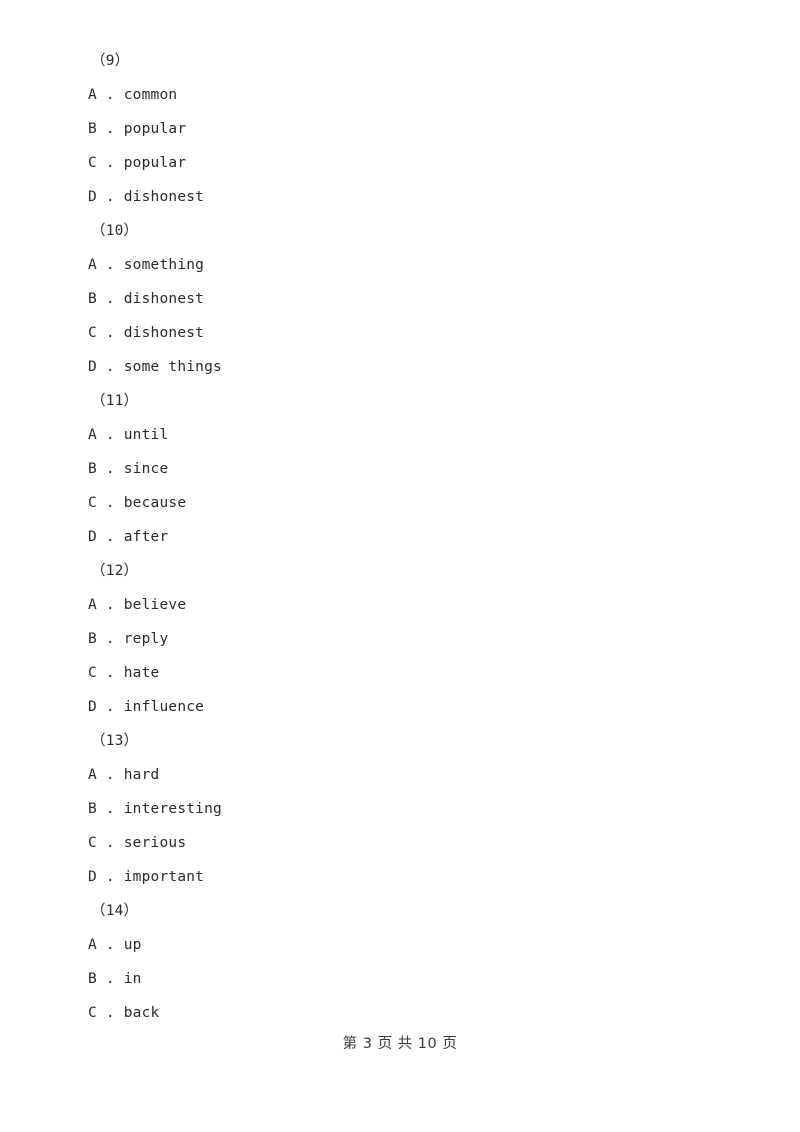 The image size is (800, 1132). What do you see at coordinates (155, 503) in the screenshot?
I see `option-text: because` at bounding box center [155, 503].